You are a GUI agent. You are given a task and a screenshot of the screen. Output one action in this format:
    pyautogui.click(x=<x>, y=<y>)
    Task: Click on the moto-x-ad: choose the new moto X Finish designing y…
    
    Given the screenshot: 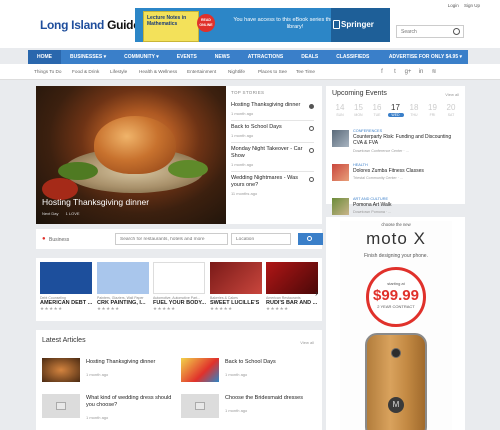 What is the action you would take?
    pyautogui.click(x=395, y=323)
    